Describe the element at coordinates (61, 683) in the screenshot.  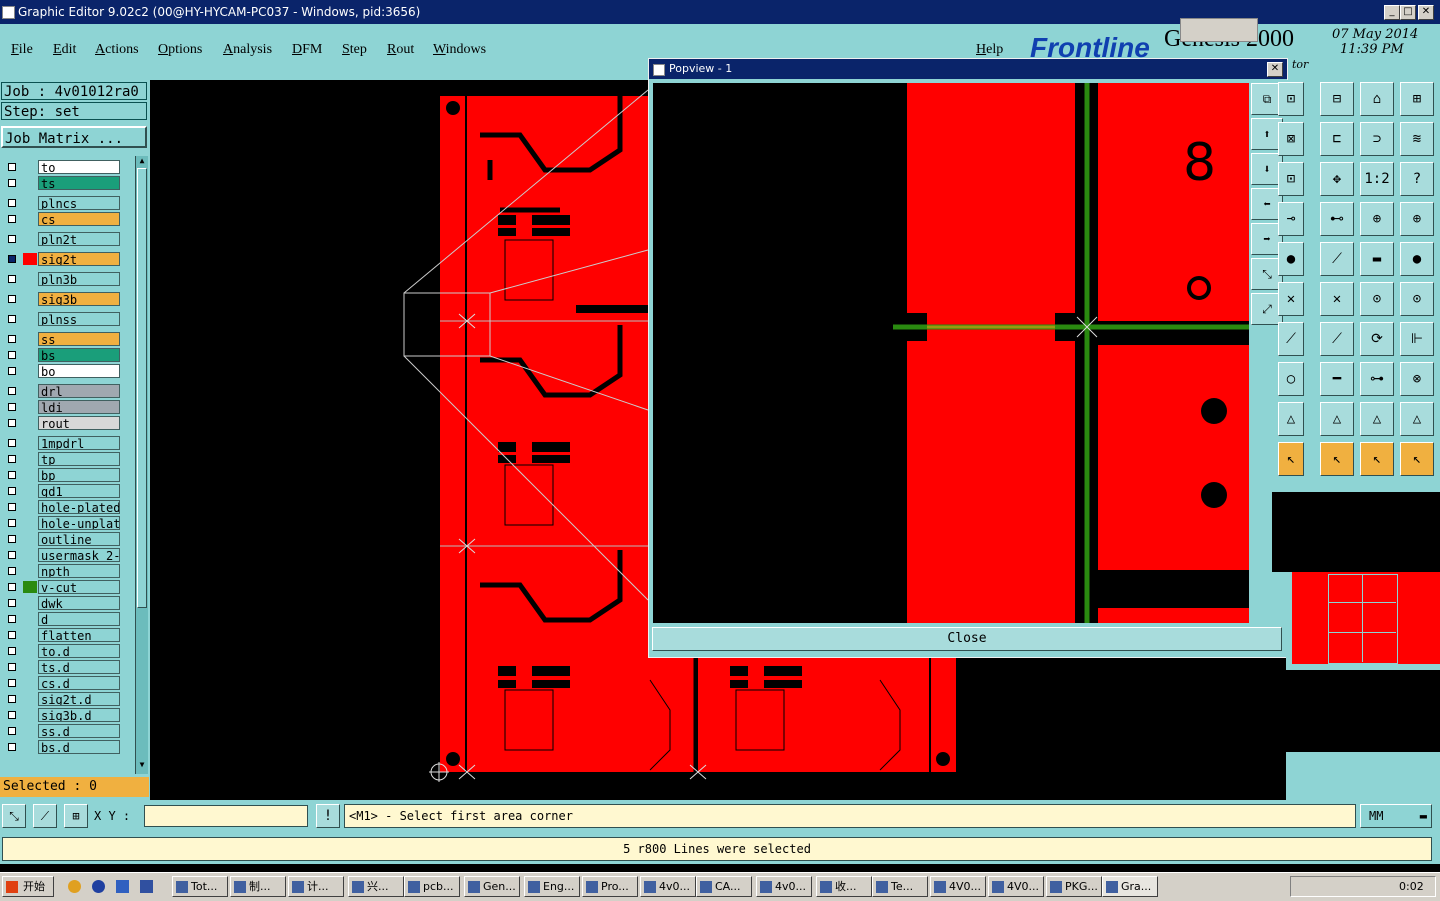
I see `layer-row-cs.d: cs.d` at that location.